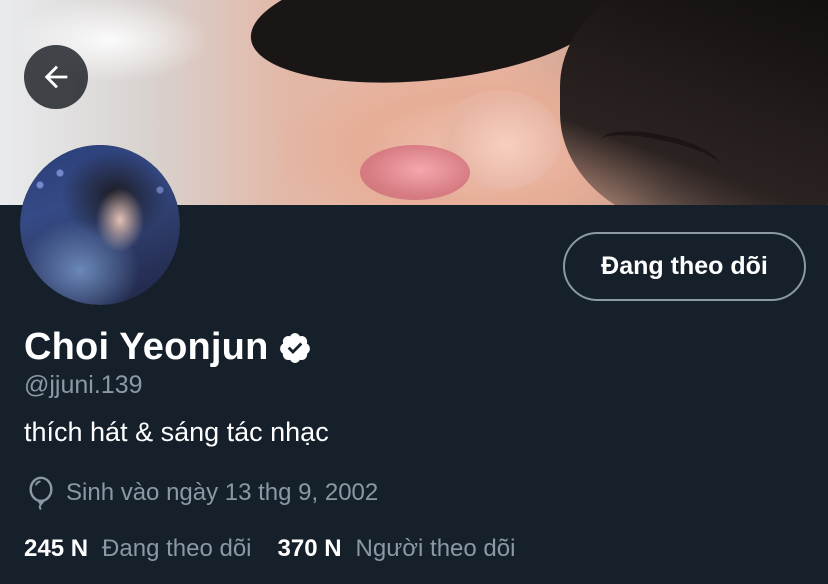 The image size is (828, 584). I want to click on birthday-row: Sinh vào ngày 13 thg 9, 2002, so click(202, 493).